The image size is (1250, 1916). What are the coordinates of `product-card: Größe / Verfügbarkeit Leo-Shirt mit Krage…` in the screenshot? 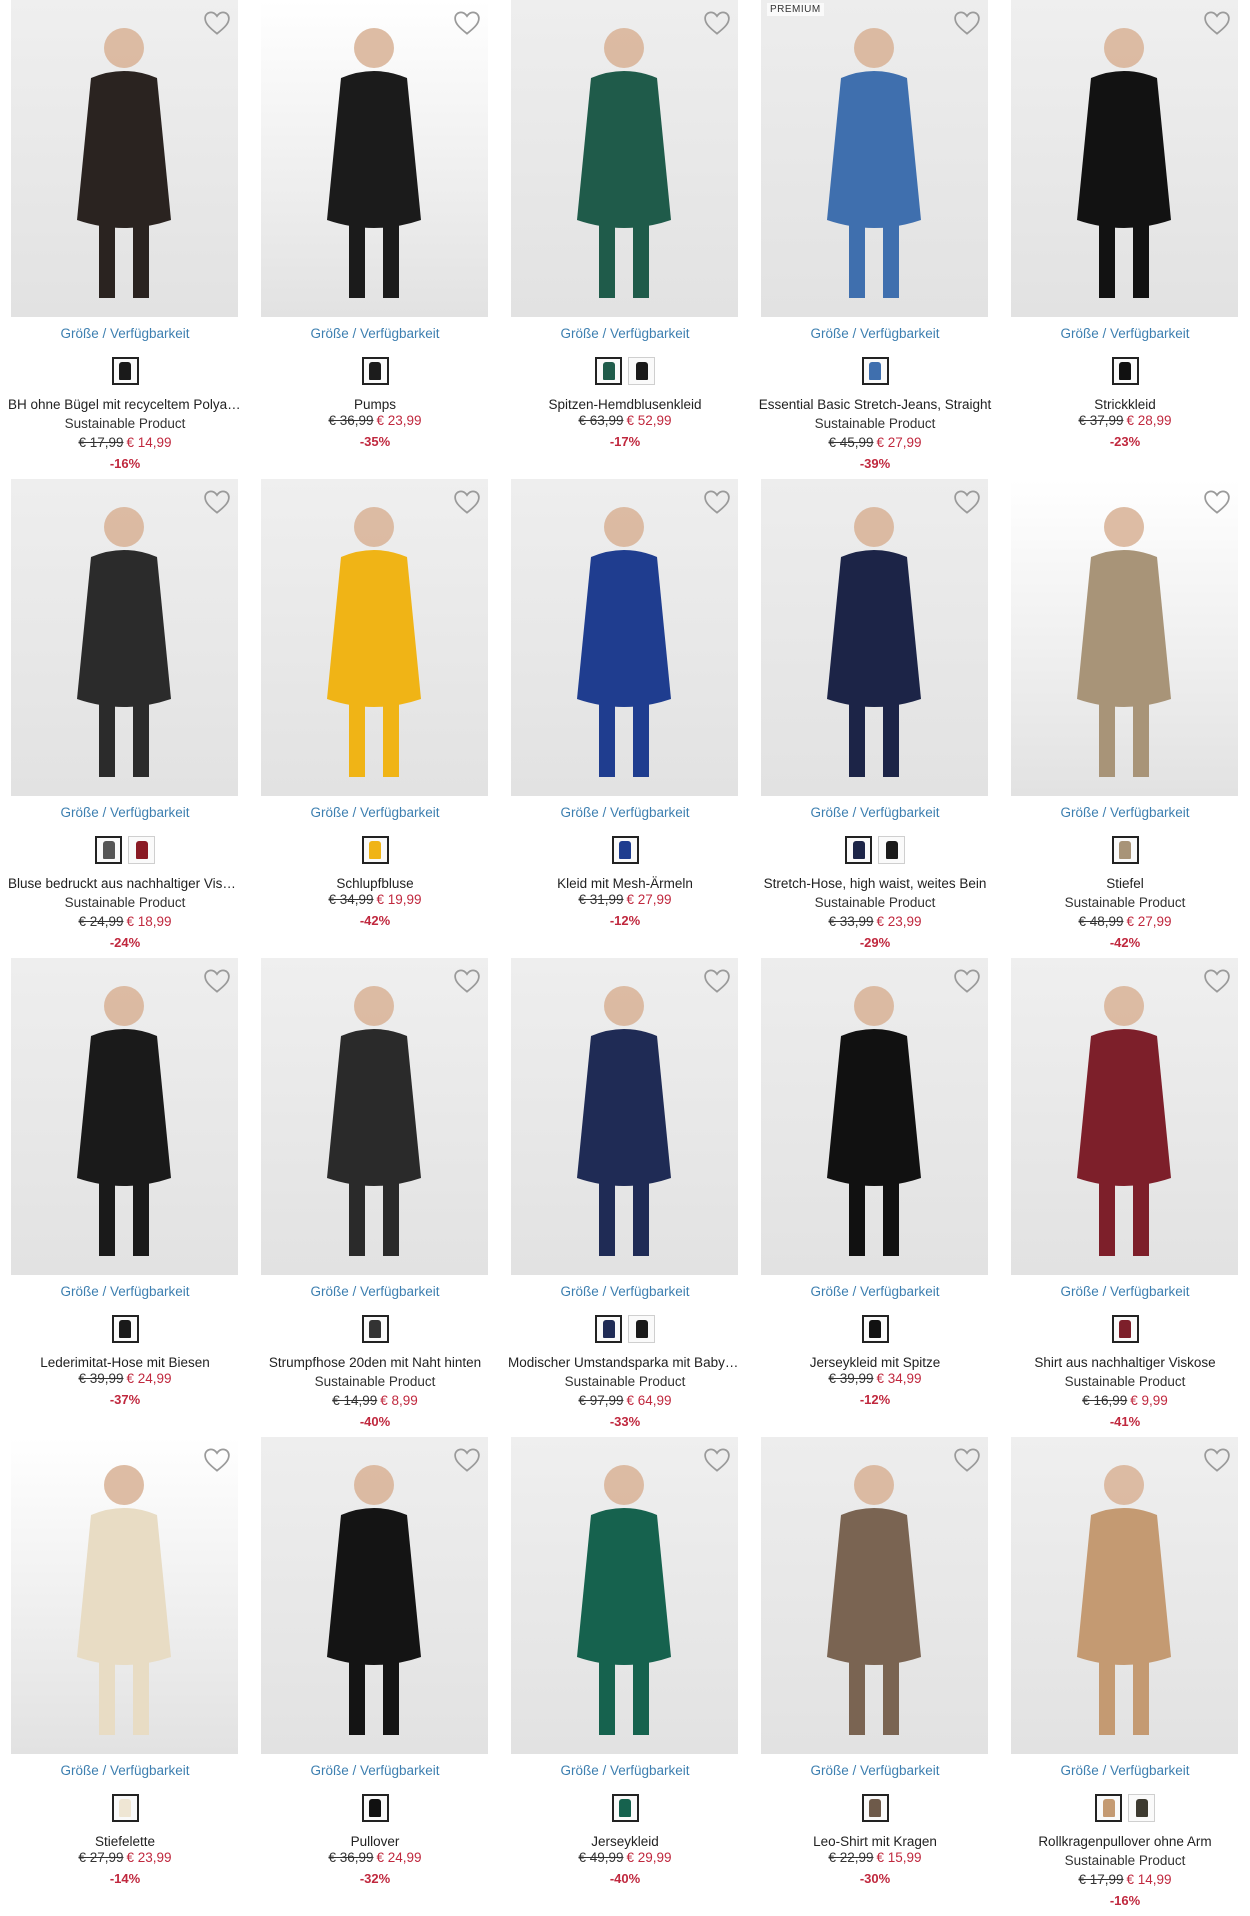 It's located at (875, 1676).